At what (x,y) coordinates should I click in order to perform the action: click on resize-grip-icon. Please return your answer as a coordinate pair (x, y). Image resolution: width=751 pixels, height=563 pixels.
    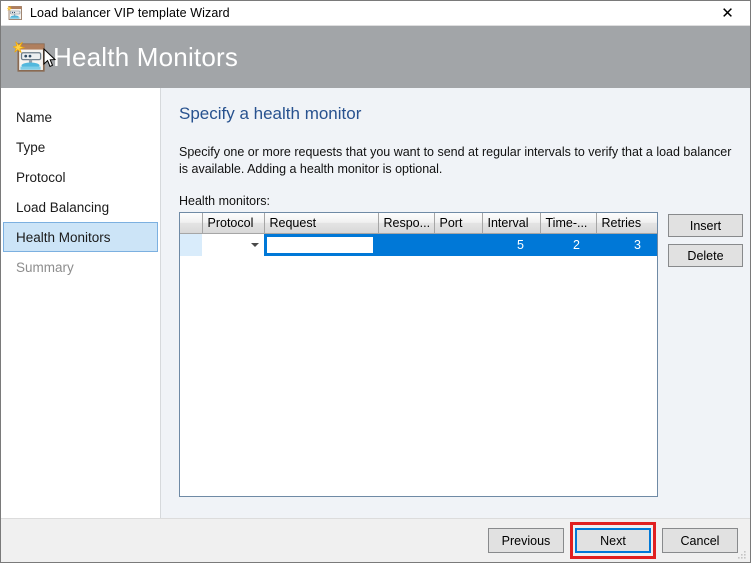
    Looking at the image, I should click on (742, 555).